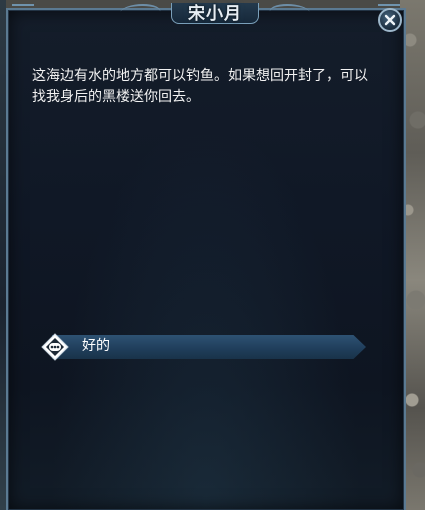  I want to click on title-ornament: 宋小月, so click(215, 13).